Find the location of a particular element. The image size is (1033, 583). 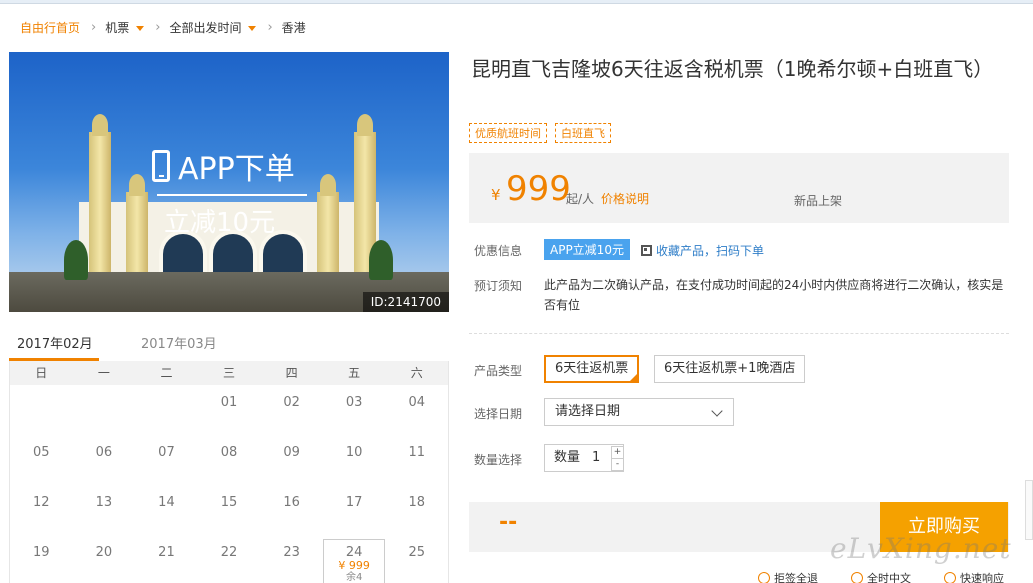

product-tag: 优质航班时间 is located at coordinates (508, 133).